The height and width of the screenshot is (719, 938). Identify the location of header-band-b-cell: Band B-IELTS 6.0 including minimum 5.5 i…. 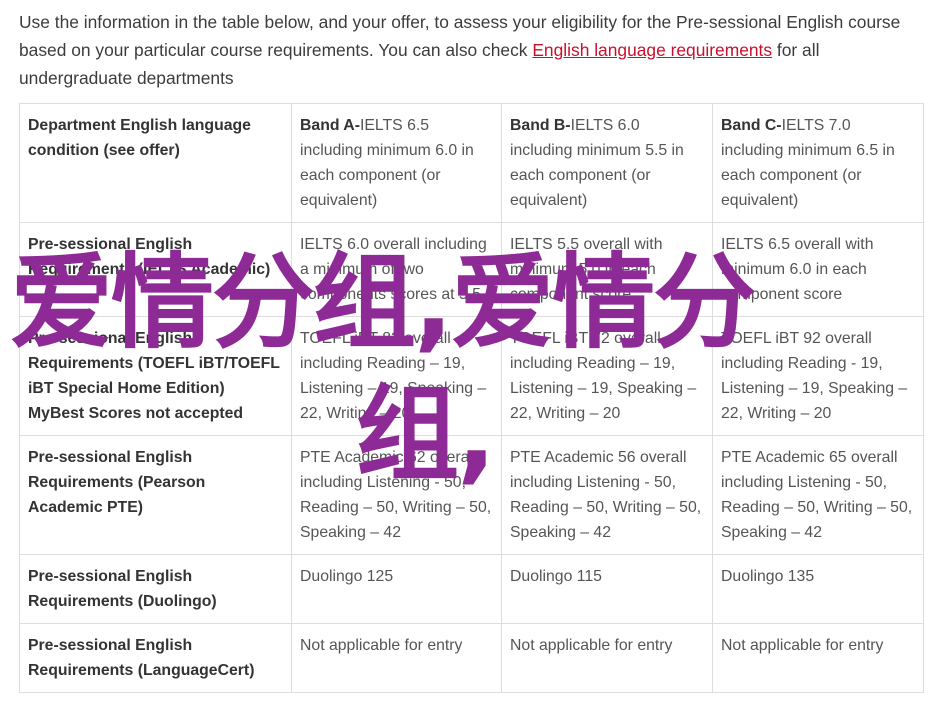
(607, 163).